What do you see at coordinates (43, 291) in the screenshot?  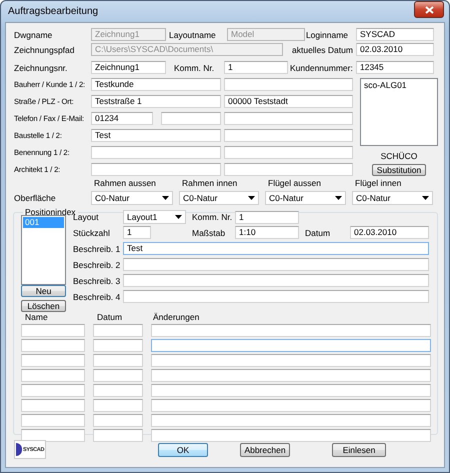 I see `new-button: Neu` at bounding box center [43, 291].